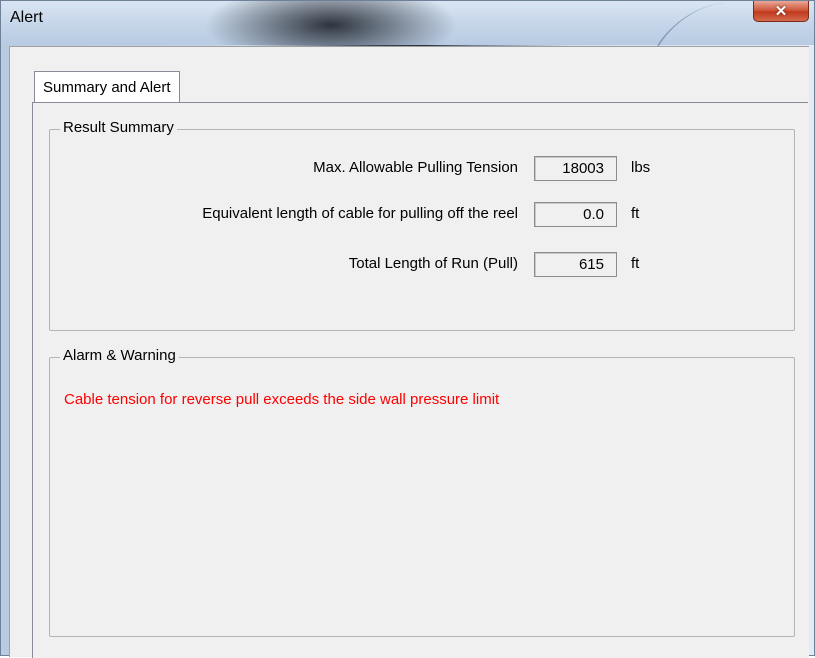  I want to click on alarm-warning-legend: Alarm & Warning, so click(119, 355).